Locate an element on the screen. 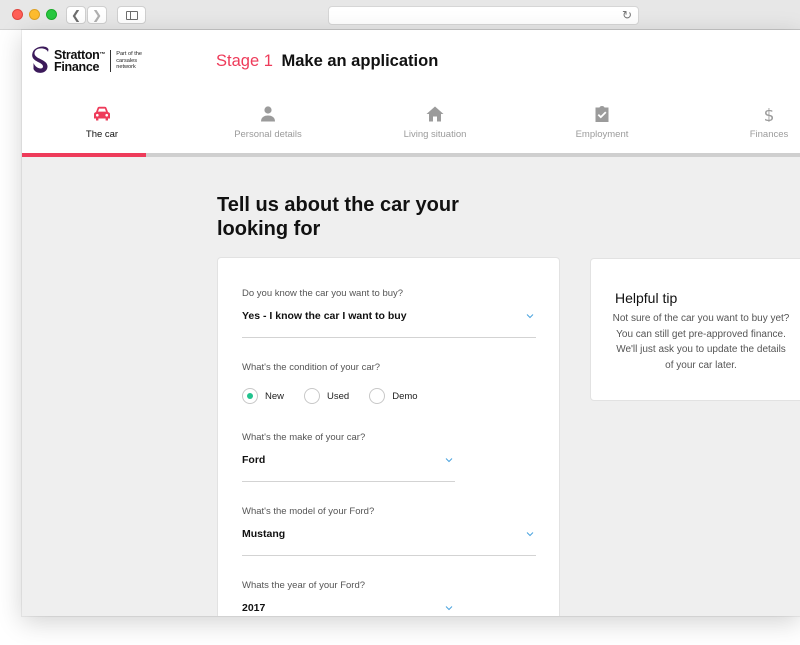 The image size is (800, 645). step-label: Employment is located at coordinates (602, 134).